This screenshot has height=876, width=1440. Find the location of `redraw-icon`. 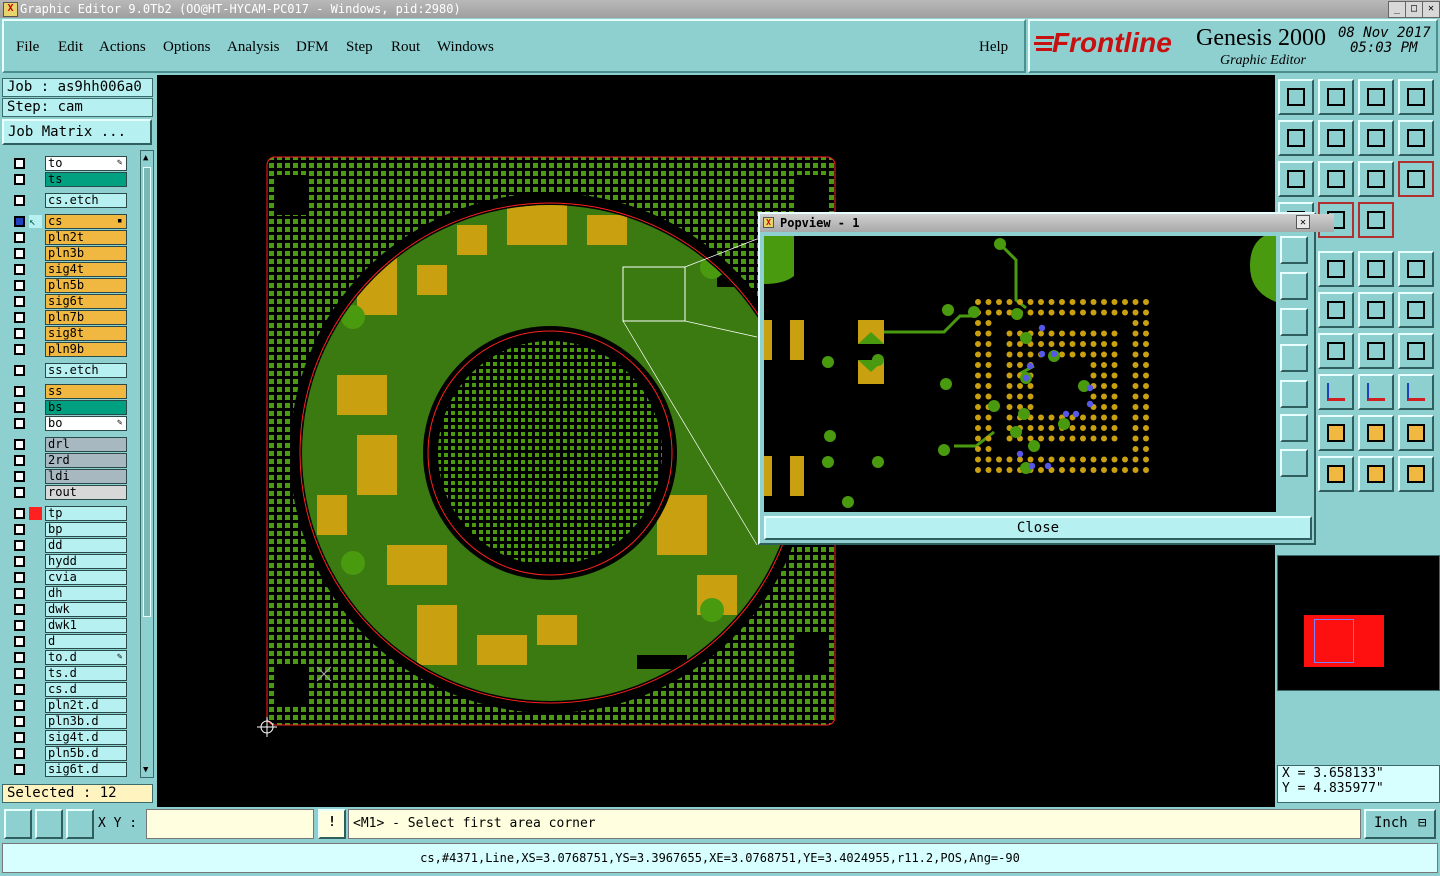

redraw-icon is located at coordinates (1416, 138).